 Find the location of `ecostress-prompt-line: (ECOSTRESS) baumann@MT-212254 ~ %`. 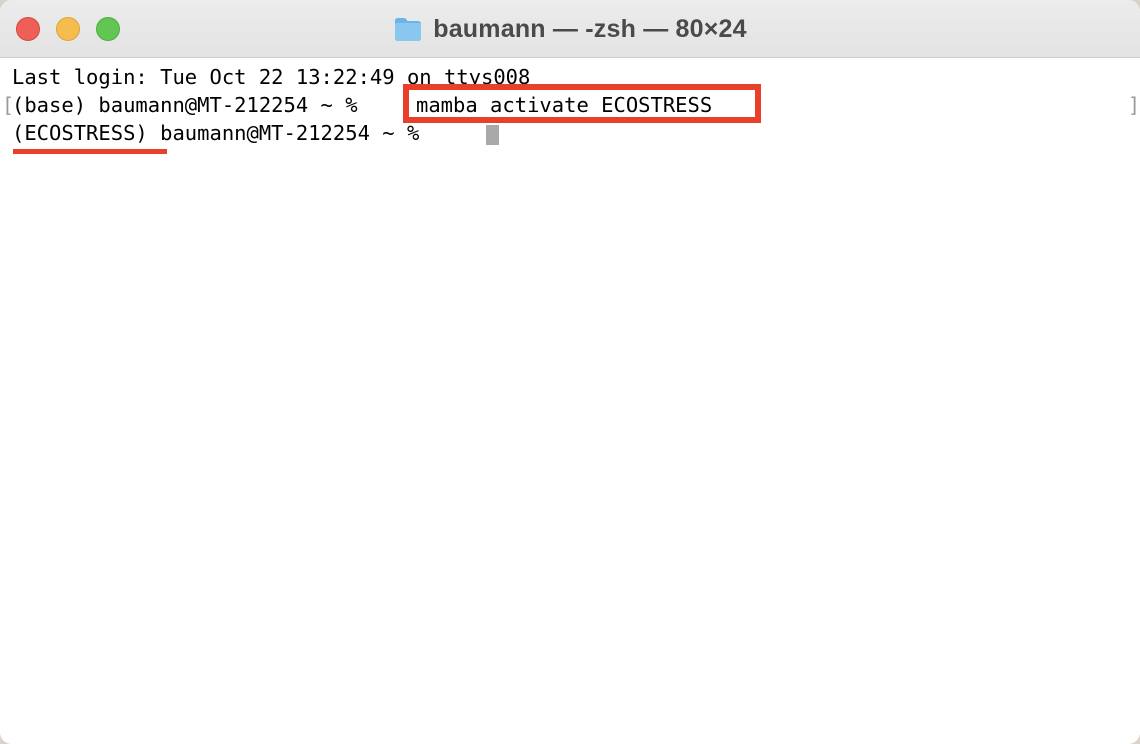

ecostress-prompt-line: (ECOSTRESS) baumann@MT-212254 ~ % is located at coordinates (222, 133).